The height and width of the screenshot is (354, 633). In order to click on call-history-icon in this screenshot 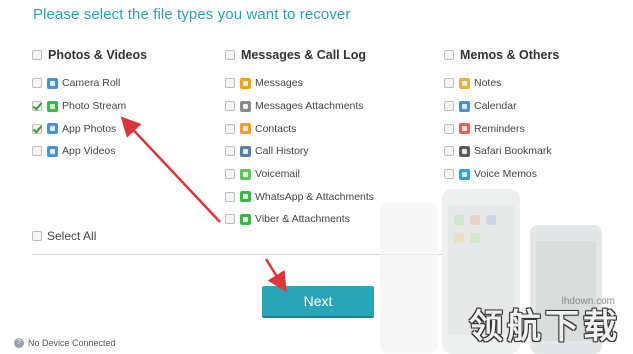, I will do `click(245, 151)`.